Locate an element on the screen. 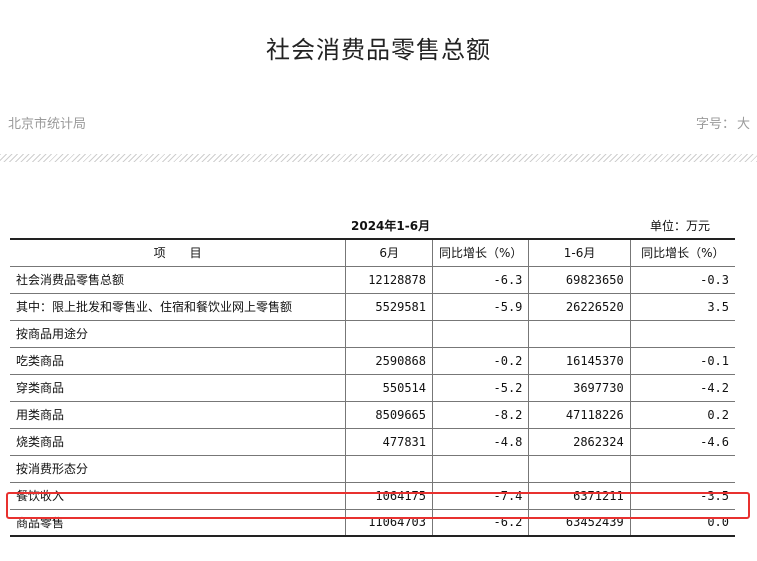 The image size is (757, 561). column-header-jan-june-growth: 同比增长（%） is located at coordinates (682, 252).